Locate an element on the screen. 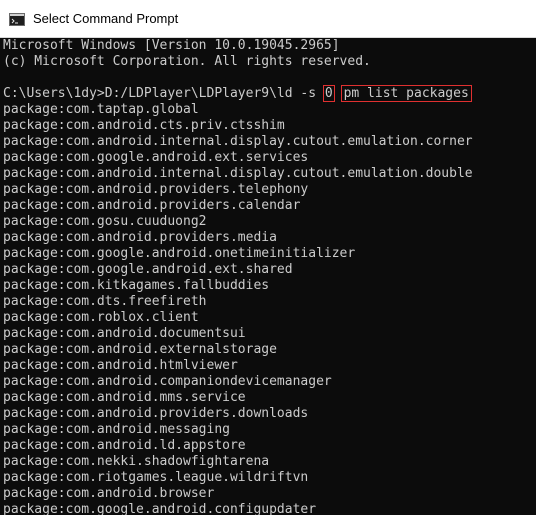  command-prompt: C:\Users\1dy>D:/LDPlayer\LDPlayer9\ld -s is located at coordinates (163, 93).